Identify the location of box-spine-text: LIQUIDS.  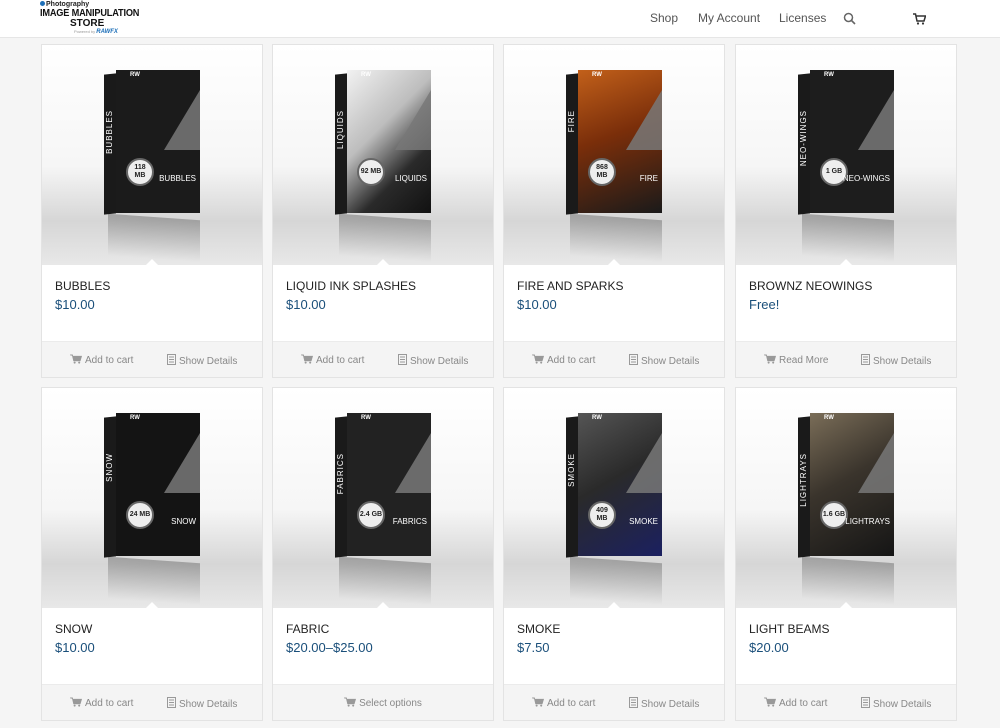
(340, 130).